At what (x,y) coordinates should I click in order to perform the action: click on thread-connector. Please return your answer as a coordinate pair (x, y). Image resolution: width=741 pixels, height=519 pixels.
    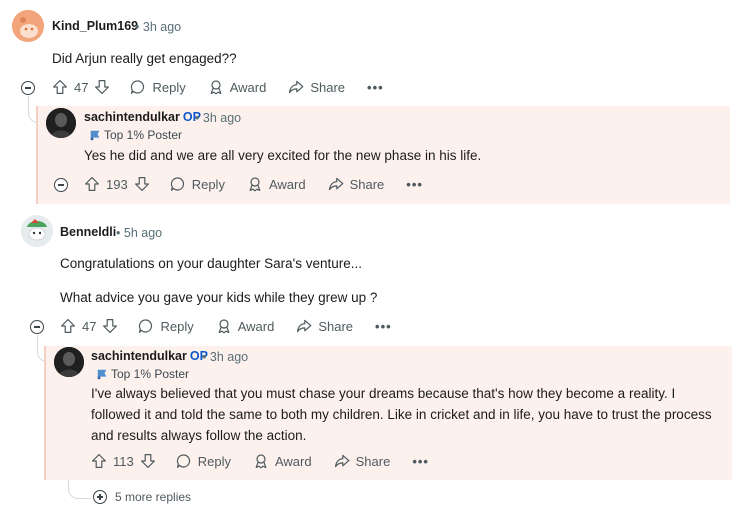
    Looking at the image, I should click on (79, 488).